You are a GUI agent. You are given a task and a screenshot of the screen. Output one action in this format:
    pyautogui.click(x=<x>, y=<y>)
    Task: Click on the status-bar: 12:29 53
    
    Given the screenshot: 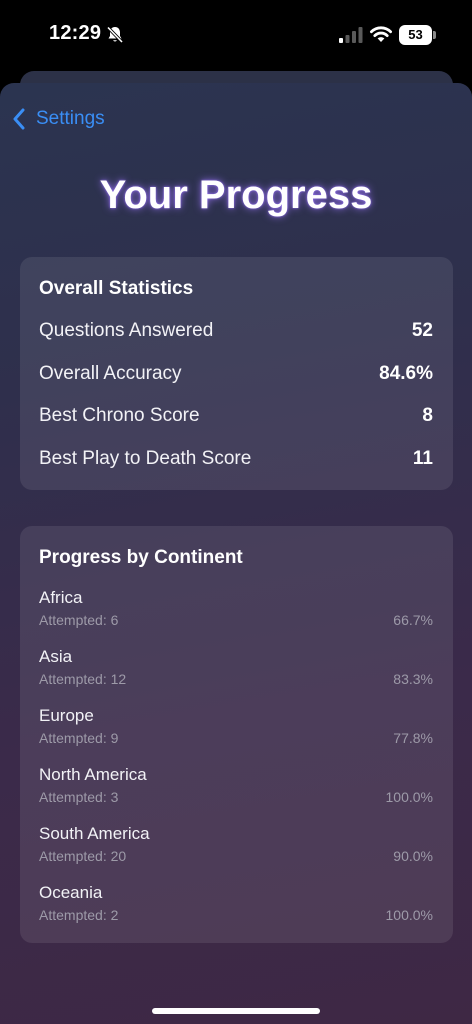 What is the action you would take?
    pyautogui.click(x=236, y=35)
    